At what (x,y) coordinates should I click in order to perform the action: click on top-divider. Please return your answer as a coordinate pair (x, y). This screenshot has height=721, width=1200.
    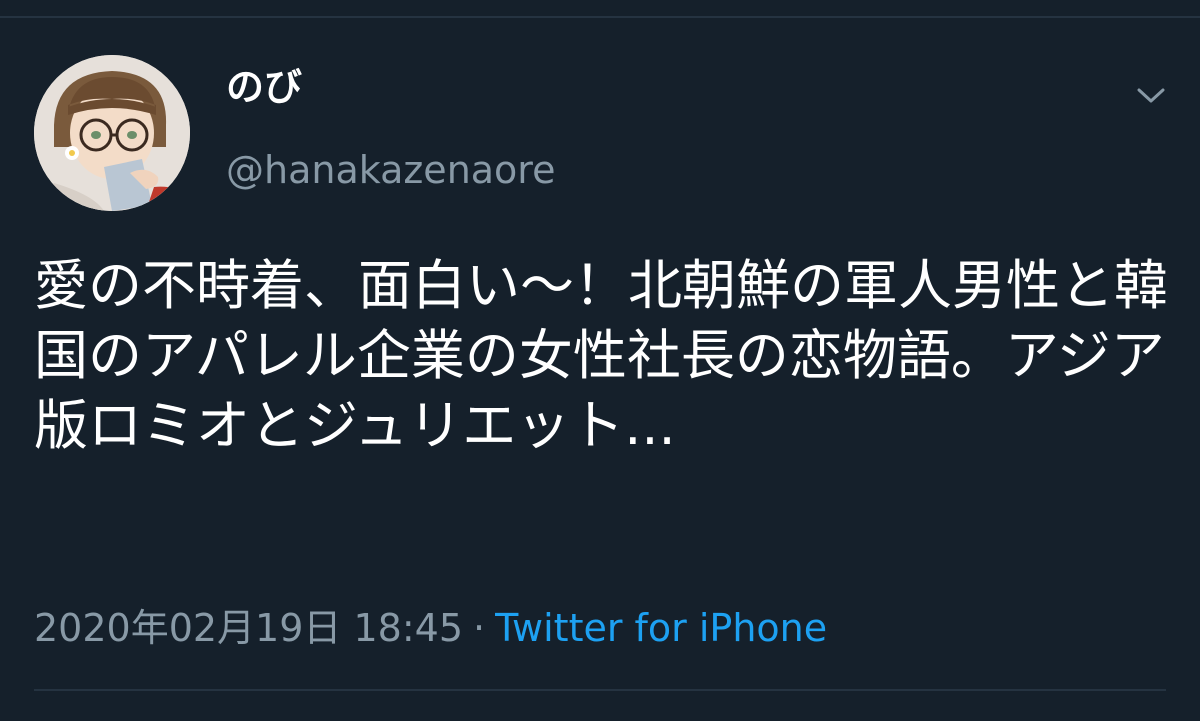
    Looking at the image, I should click on (600, 17).